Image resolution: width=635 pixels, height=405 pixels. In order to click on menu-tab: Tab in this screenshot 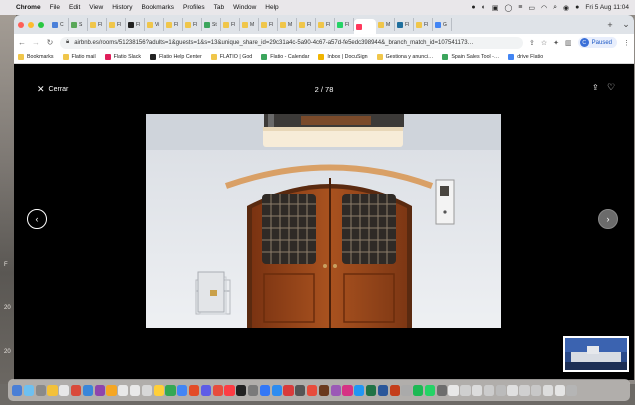, I will do `click(219, 7)`.